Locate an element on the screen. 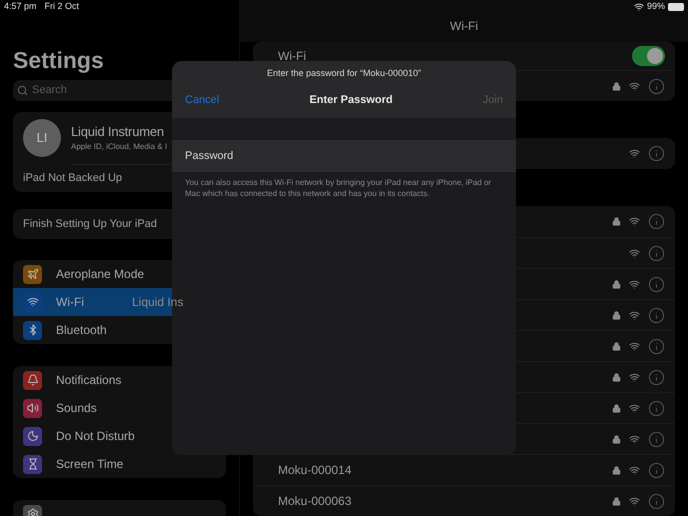 This screenshot has width=688, height=516. account-subtitle: Apple ID, iCloud, Media & I is located at coordinates (119, 147).